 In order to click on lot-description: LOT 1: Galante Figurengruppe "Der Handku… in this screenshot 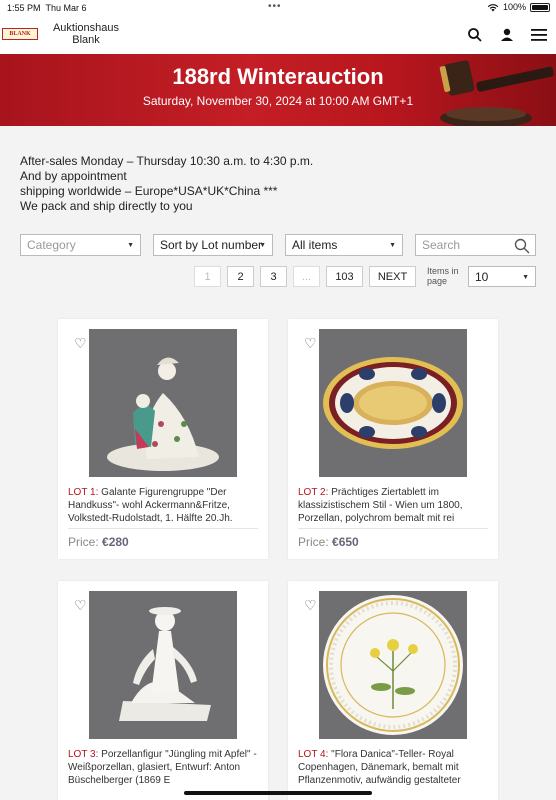, I will do `click(164, 506)`.